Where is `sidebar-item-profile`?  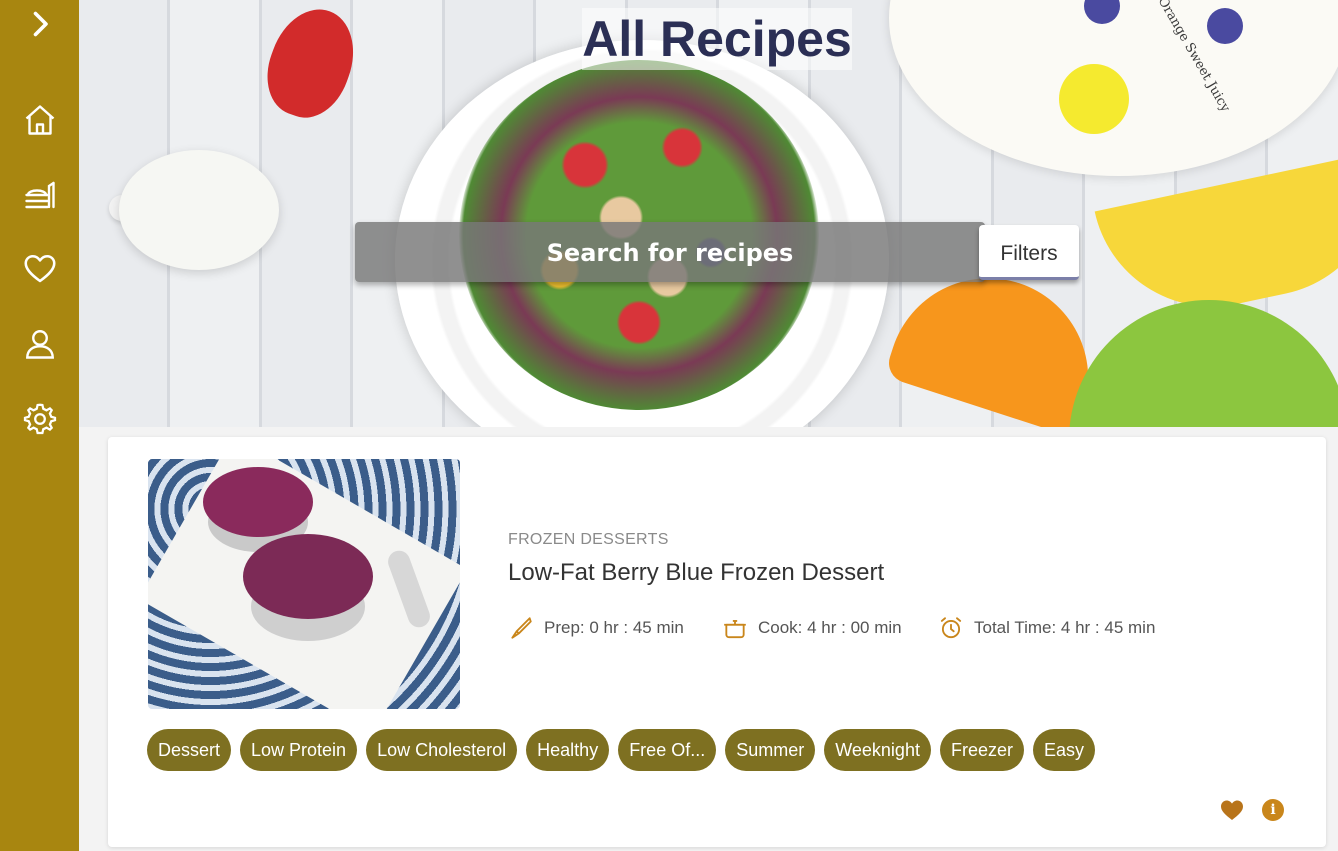 sidebar-item-profile is located at coordinates (39, 344).